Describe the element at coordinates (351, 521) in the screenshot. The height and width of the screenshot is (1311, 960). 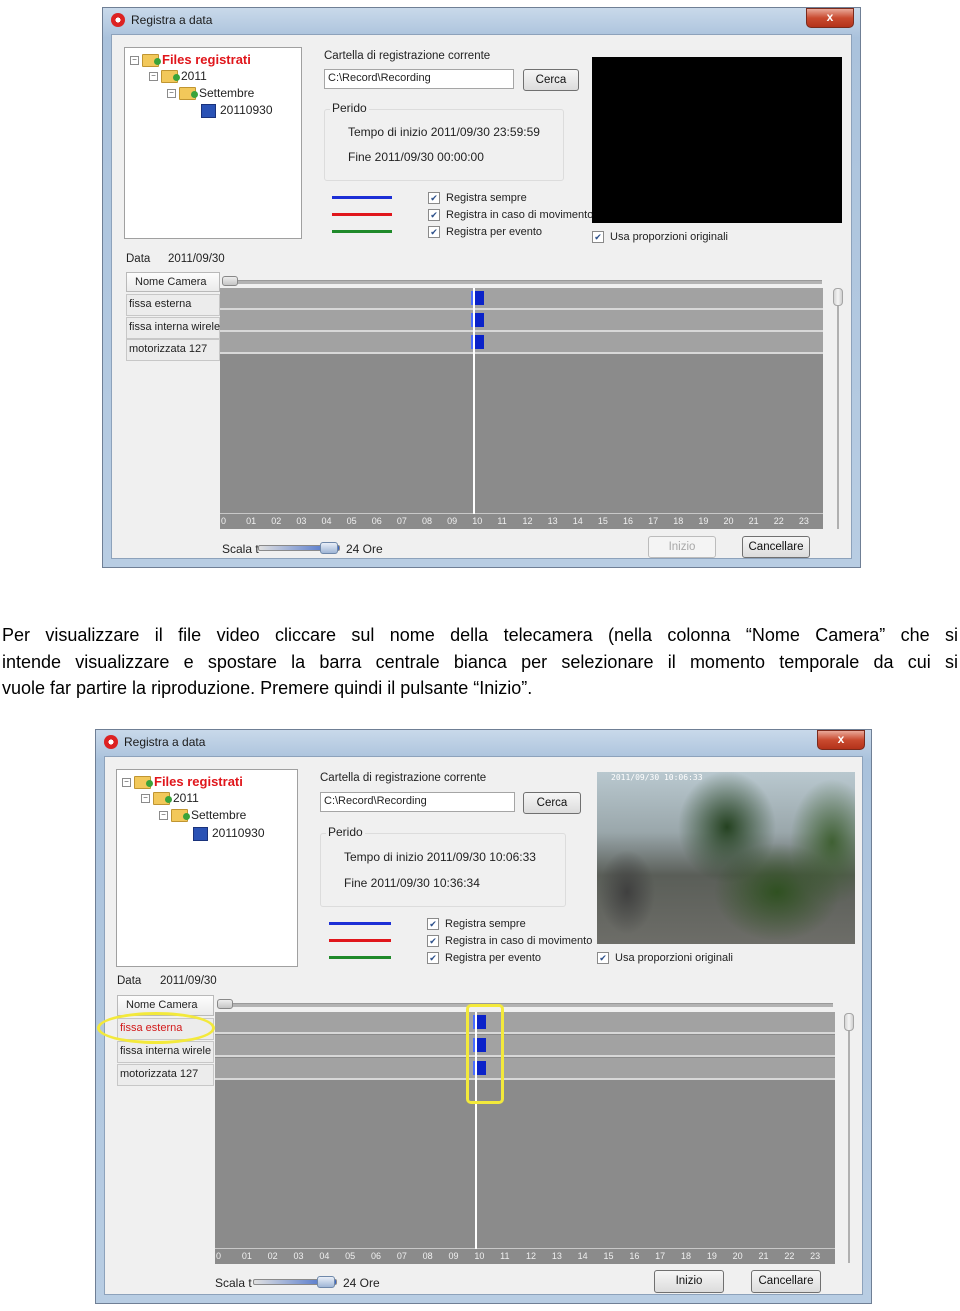
I see `hour-tick-label: 05` at that location.